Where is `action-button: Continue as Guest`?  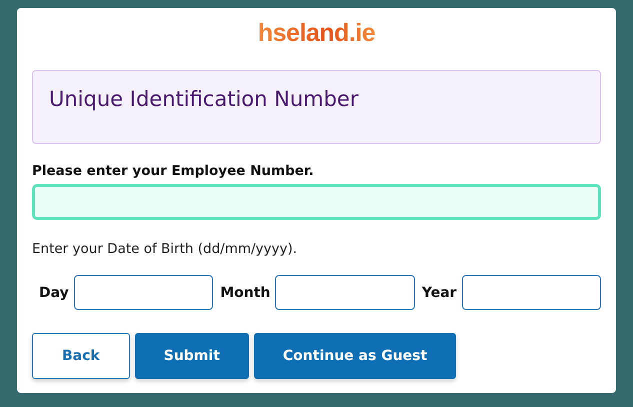
action-button: Continue as Guest is located at coordinates (355, 356).